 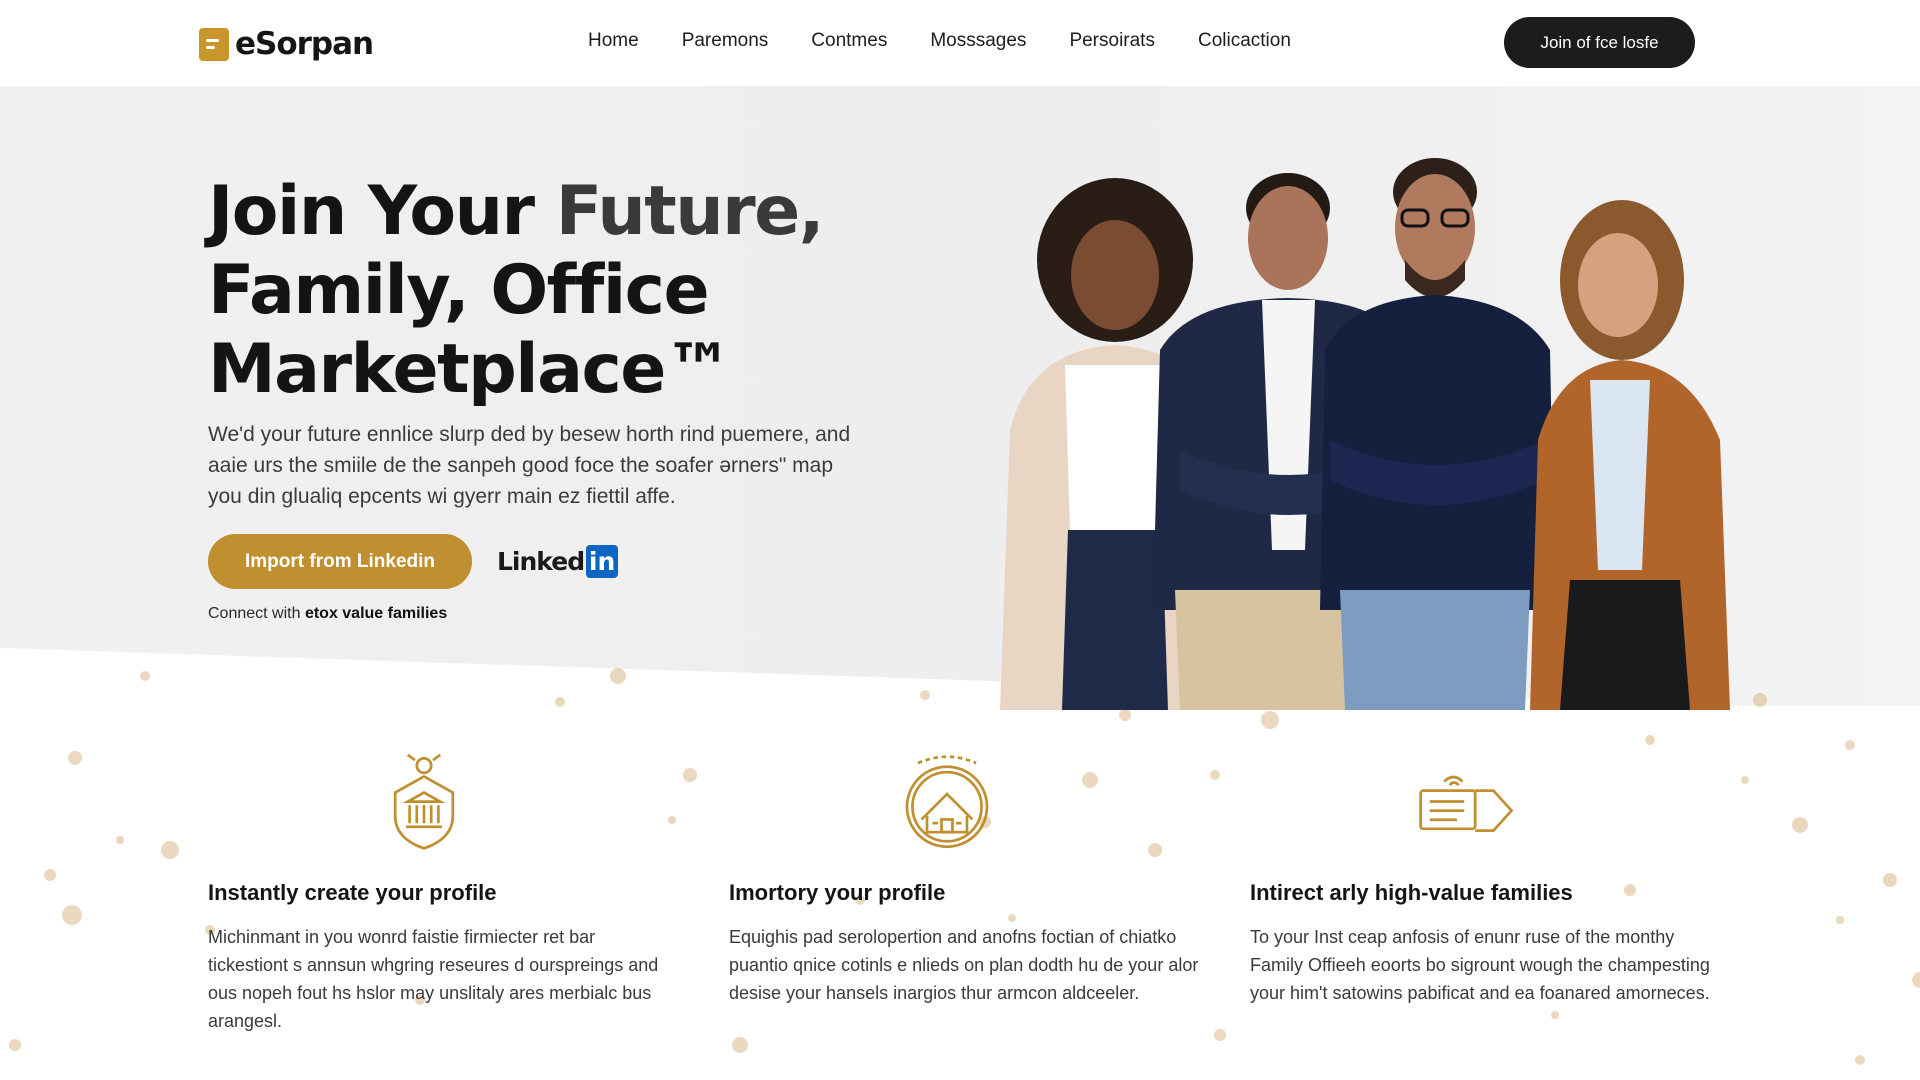 I want to click on join-button: Join of fce losfe, so click(x=1599, y=42).